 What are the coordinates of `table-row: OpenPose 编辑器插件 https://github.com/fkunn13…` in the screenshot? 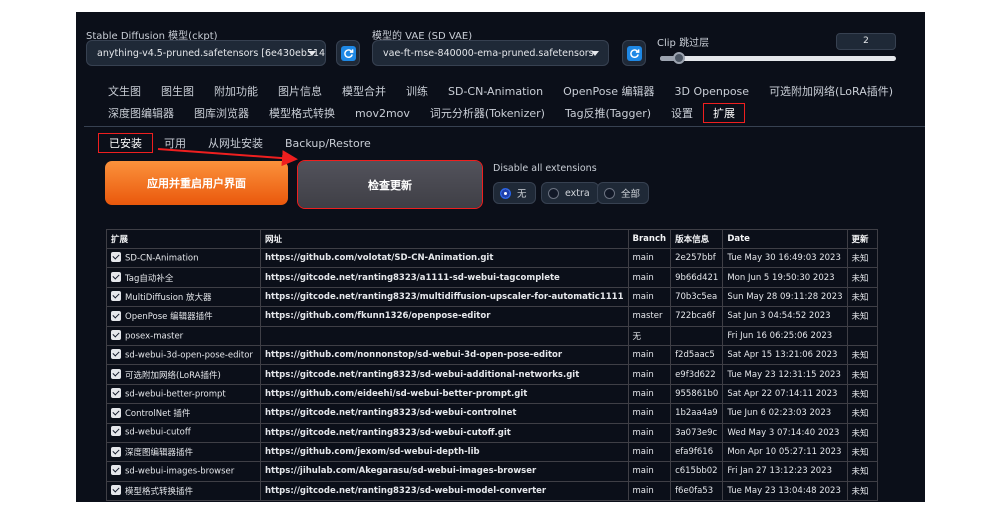 It's located at (492, 316).